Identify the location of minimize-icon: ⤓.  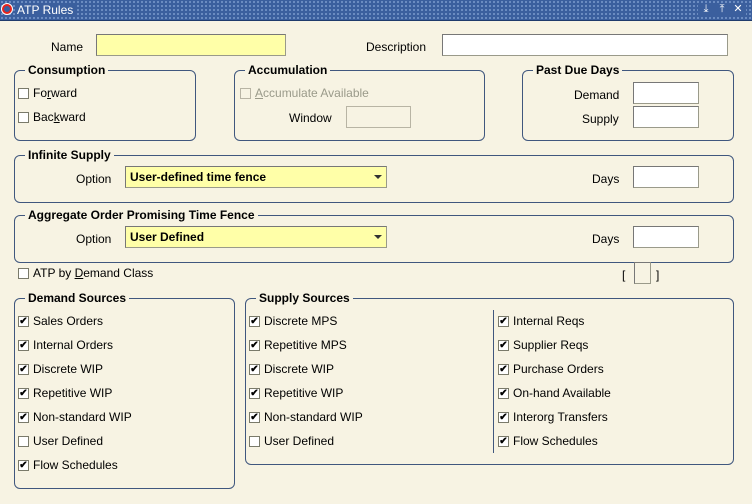
(706, 9).